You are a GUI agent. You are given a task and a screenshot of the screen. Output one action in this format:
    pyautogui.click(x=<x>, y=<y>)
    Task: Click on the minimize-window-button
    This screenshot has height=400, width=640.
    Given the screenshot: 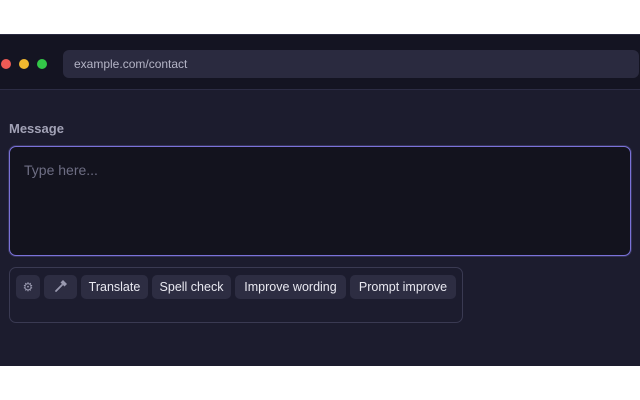 What is the action you would take?
    pyautogui.click(x=24, y=64)
    